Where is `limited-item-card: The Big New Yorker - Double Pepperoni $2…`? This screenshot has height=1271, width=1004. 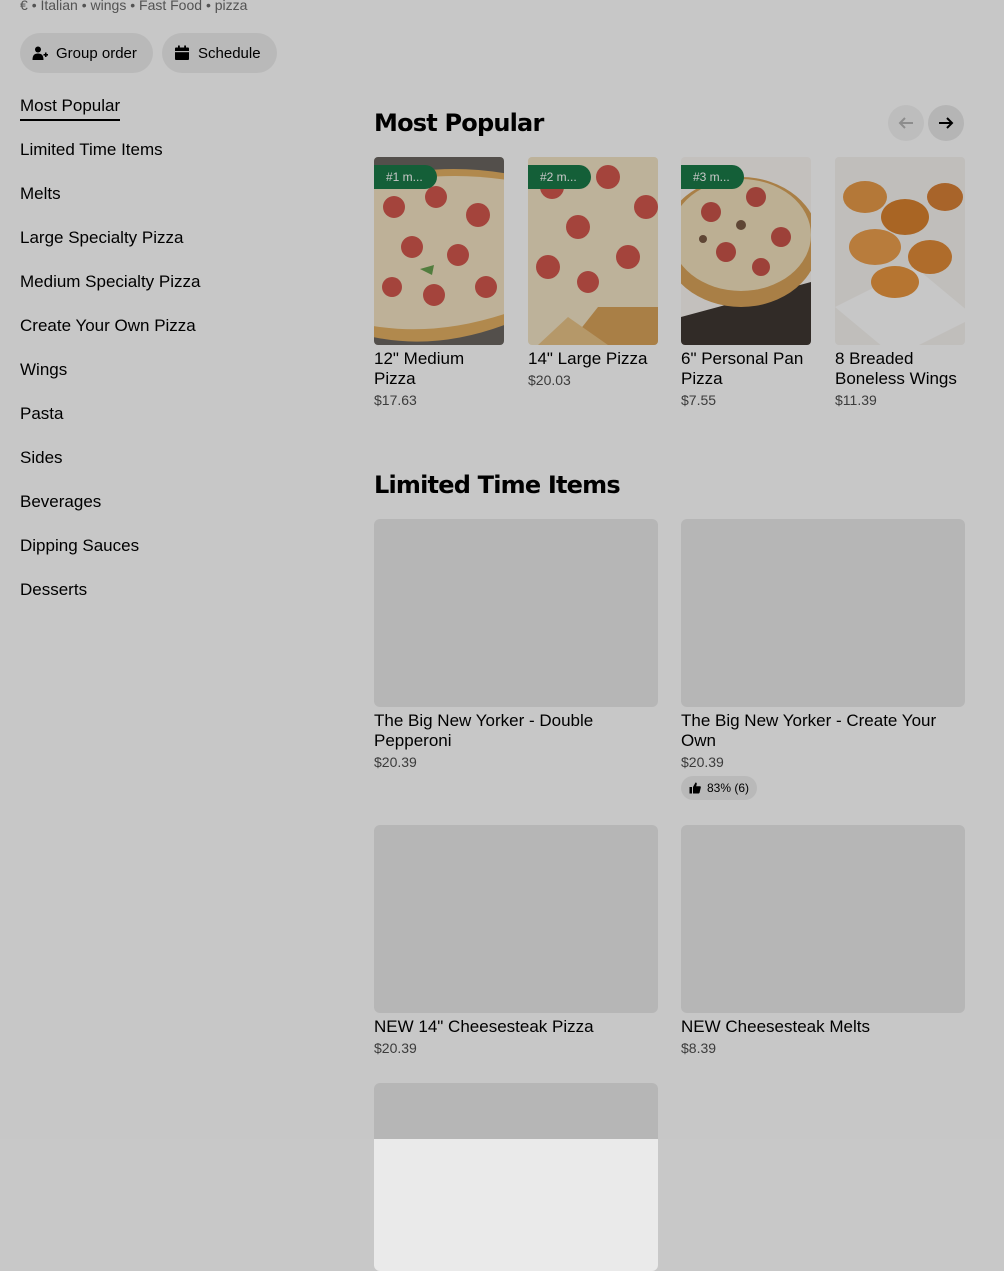 limited-item-card: The Big New Yorker - Double Pepperoni $2… is located at coordinates (516, 644).